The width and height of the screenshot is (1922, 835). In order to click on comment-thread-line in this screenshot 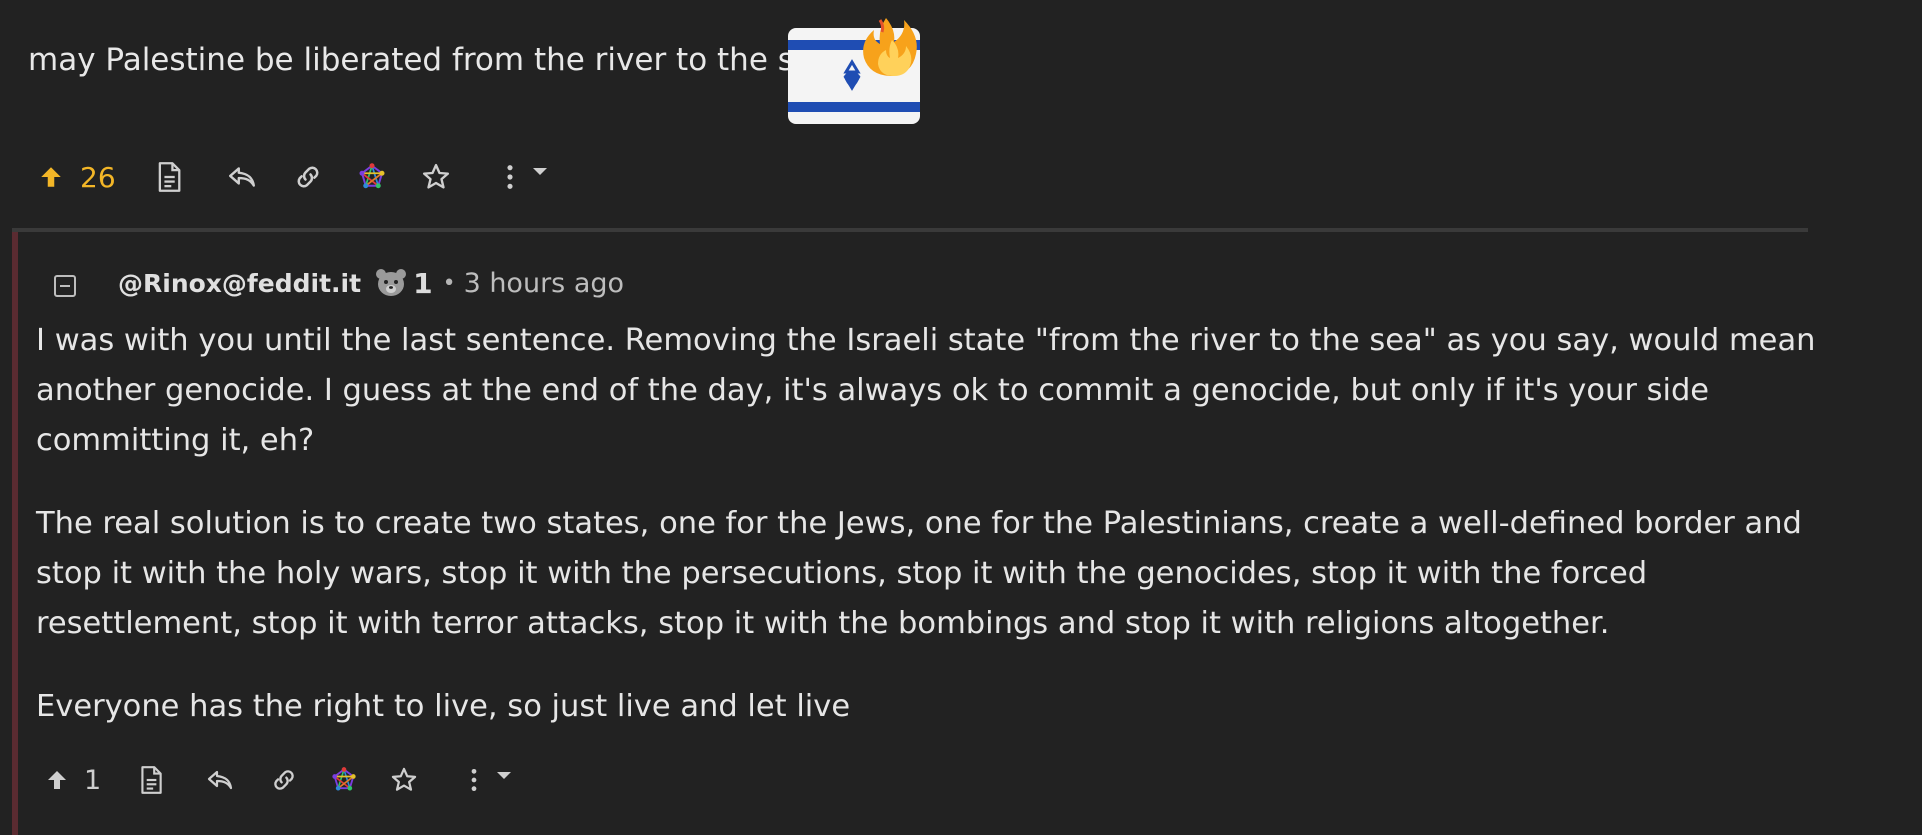, I will do `click(15, 533)`.